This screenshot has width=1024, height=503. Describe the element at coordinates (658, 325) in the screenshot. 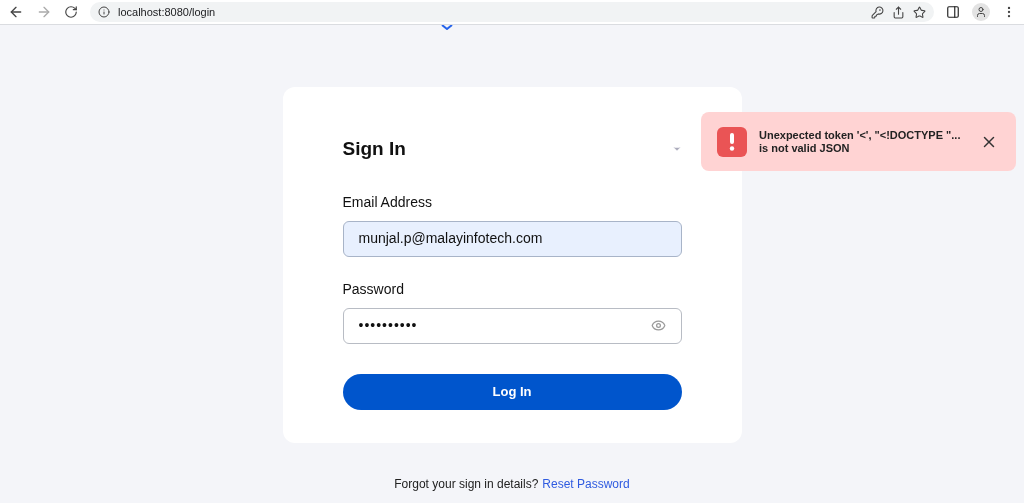

I see `show-password-icon` at that location.